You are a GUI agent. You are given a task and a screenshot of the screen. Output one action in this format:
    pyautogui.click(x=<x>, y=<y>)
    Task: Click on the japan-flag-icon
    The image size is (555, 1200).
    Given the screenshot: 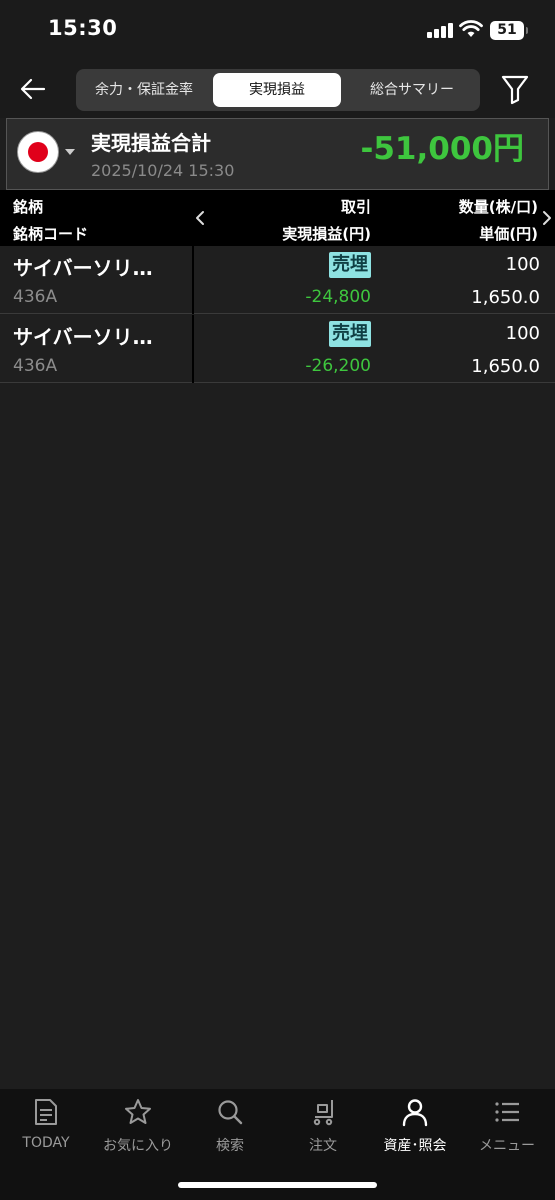 What is the action you would take?
    pyautogui.click(x=38, y=152)
    